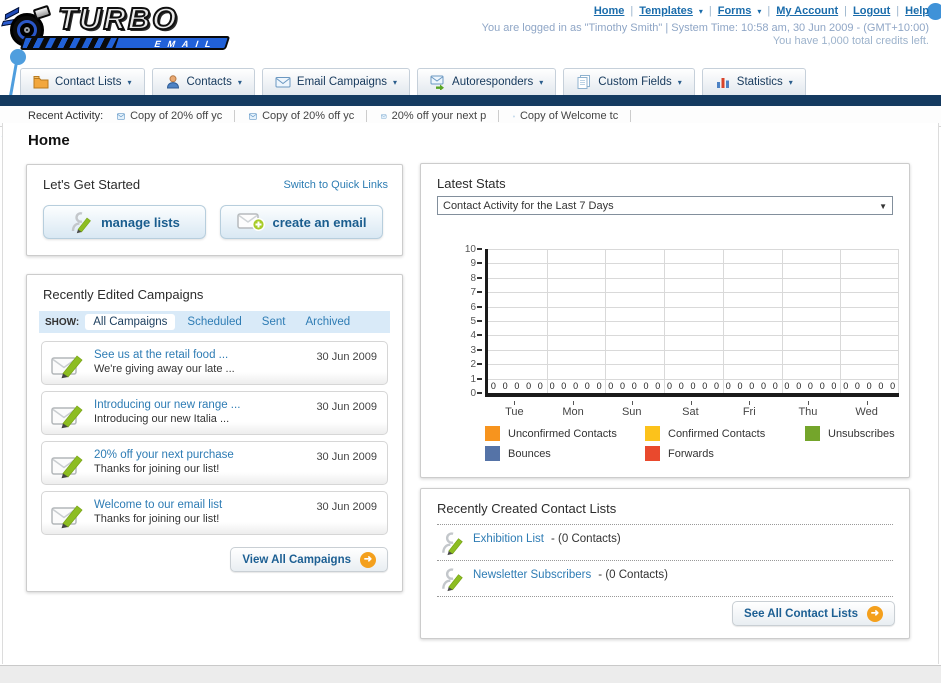 The width and height of the screenshot is (941, 683). I want to click on show-label: SHOW:, so click(62, 322).